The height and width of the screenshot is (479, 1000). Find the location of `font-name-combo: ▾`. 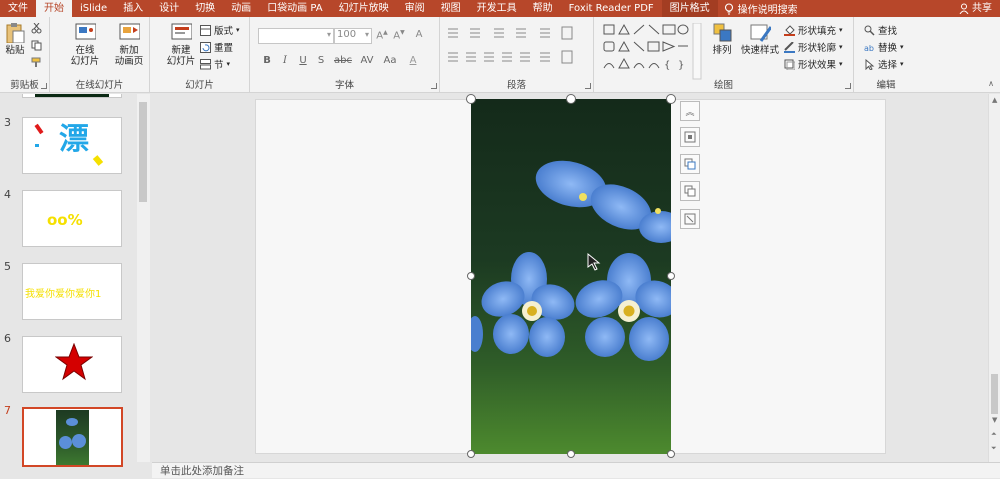

font-name-combo: ▾ is located at coordinates (296, 36).